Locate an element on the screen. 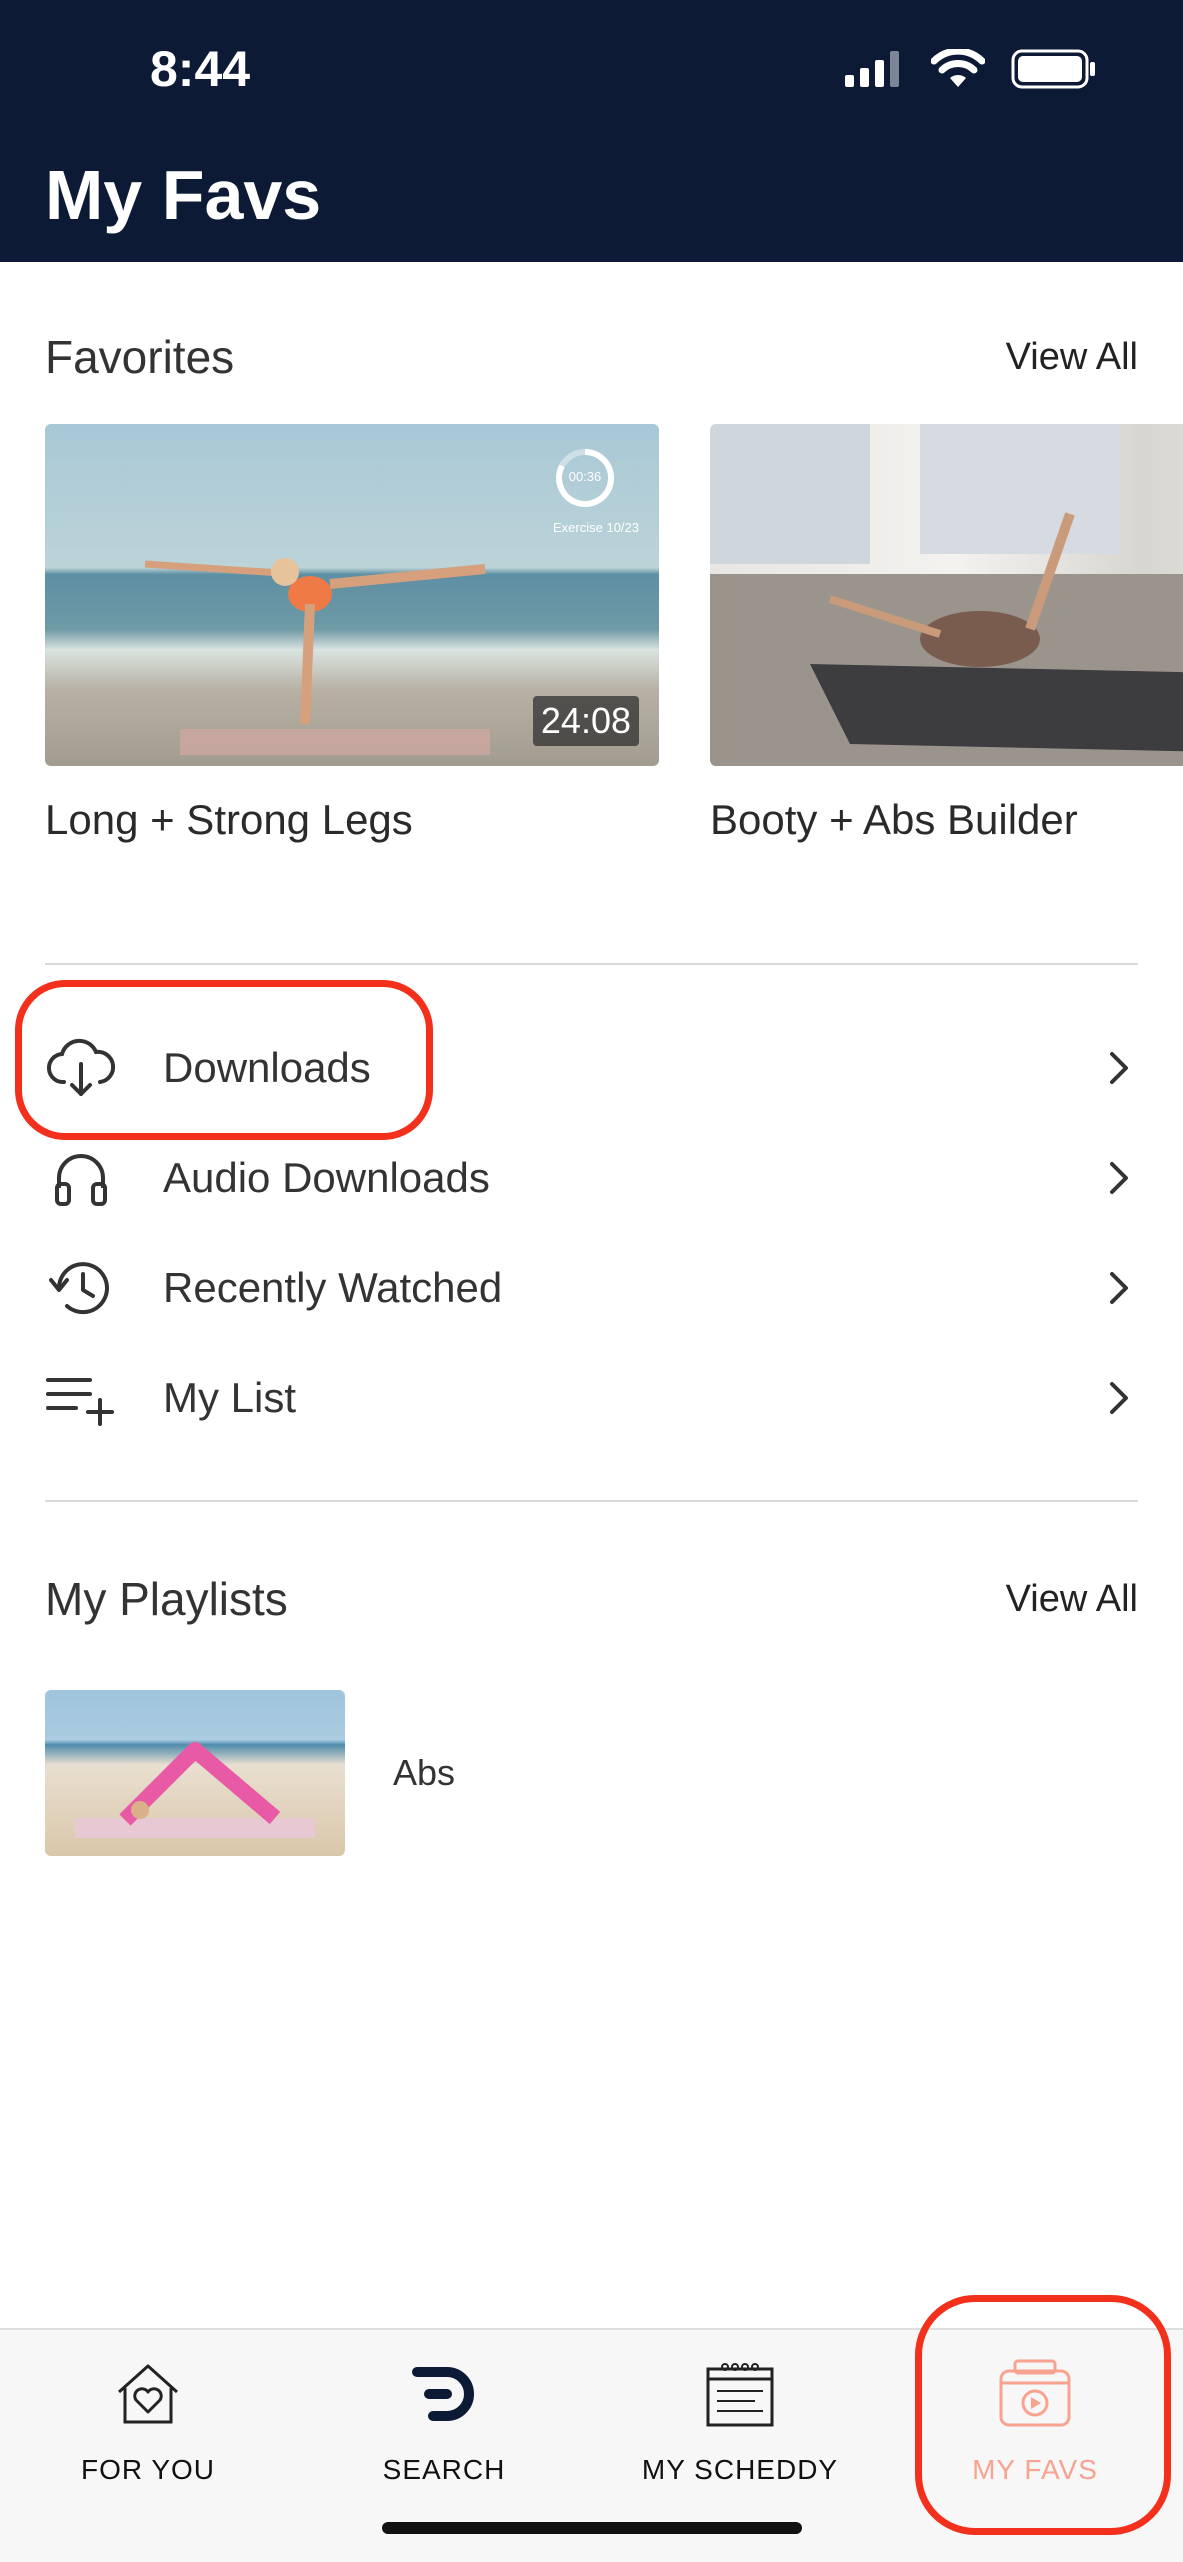  favorites-view-all-button: View All is located at coordinates (1072, 357).